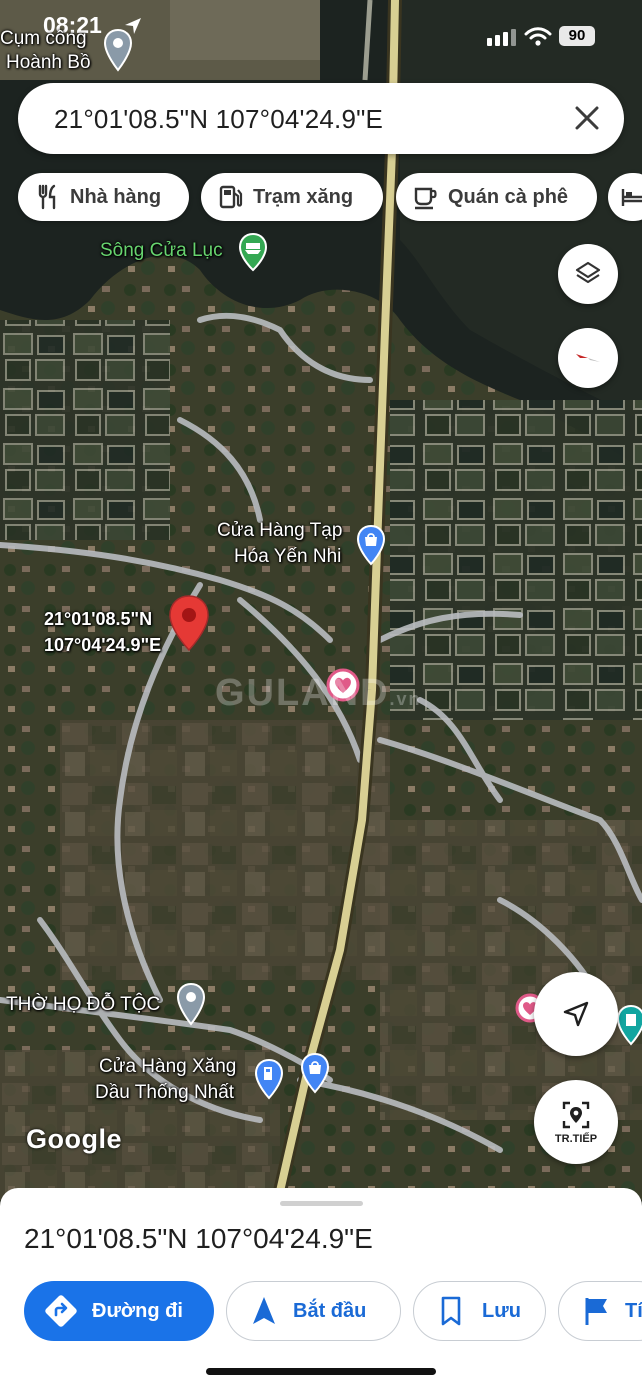 This screenshot has height=1389, width=642. What do you see at coordinates (48, 63) in the screenshot?
I see `map-label-hoanh-bo: Hoành Bồ` at bounding box center [48, 63].